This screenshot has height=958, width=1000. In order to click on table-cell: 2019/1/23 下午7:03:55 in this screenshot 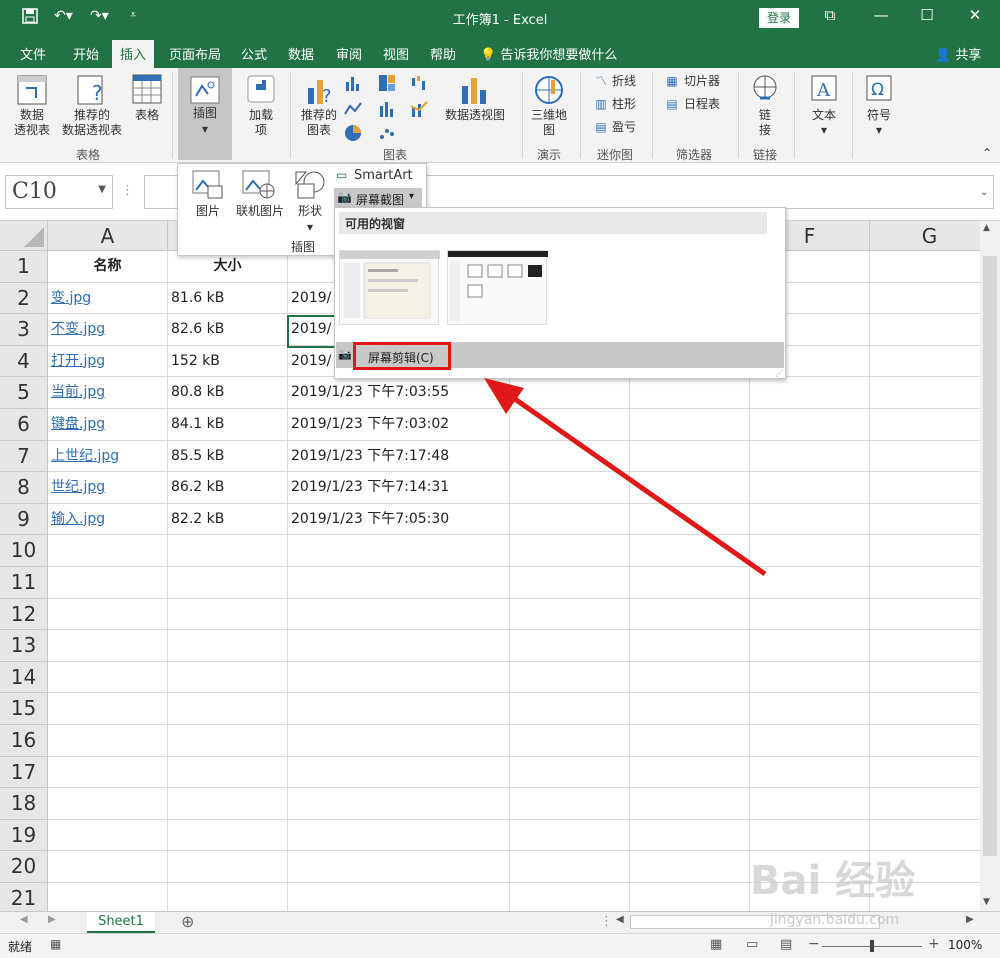, I will do `click(399, 393)`.